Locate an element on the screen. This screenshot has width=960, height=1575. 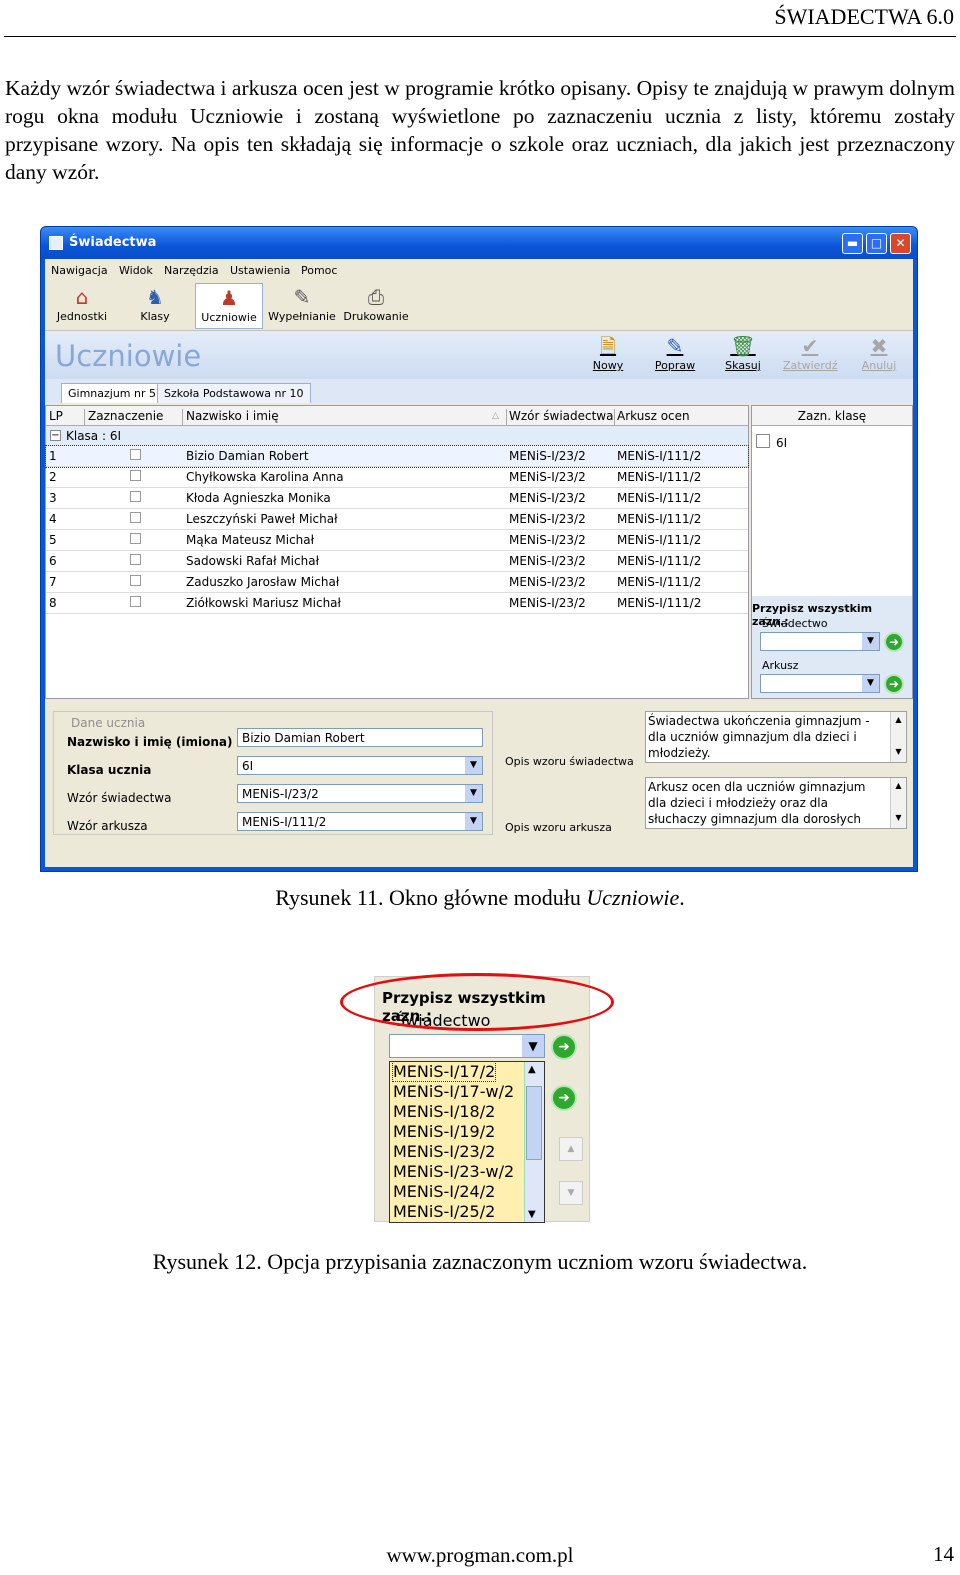
toolbar-label: Drukowanie is located at coordinates (376, 316).